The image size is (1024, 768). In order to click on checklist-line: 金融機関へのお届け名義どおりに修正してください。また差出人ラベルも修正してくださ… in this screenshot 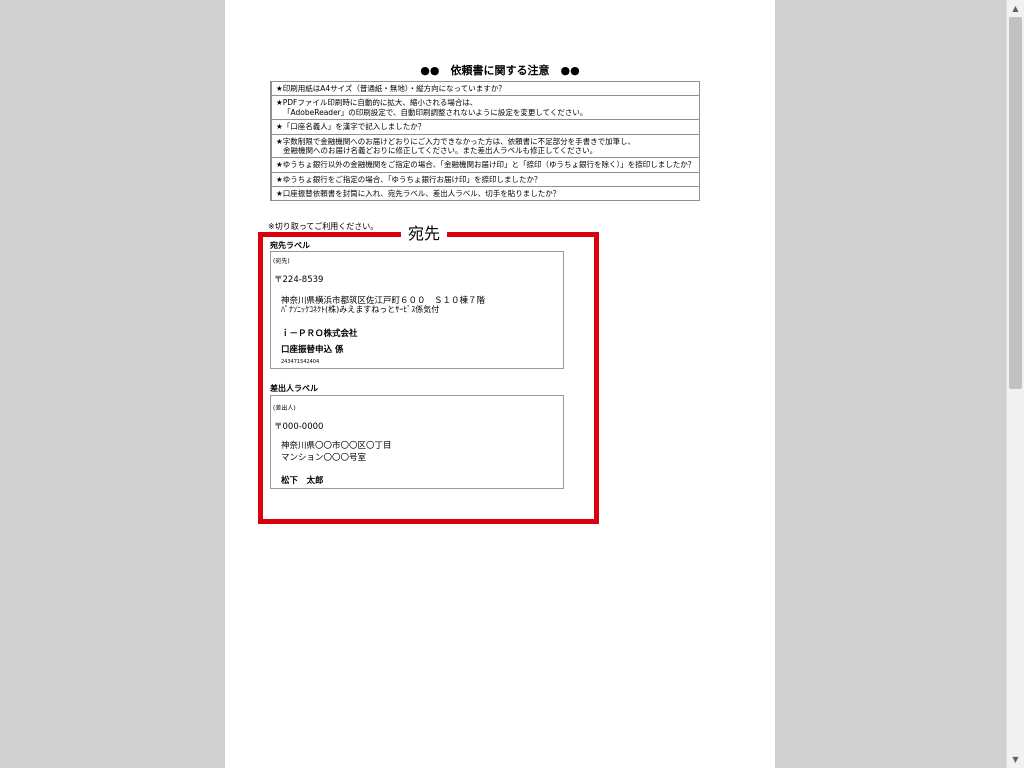, I will do `click(440, 150)`.